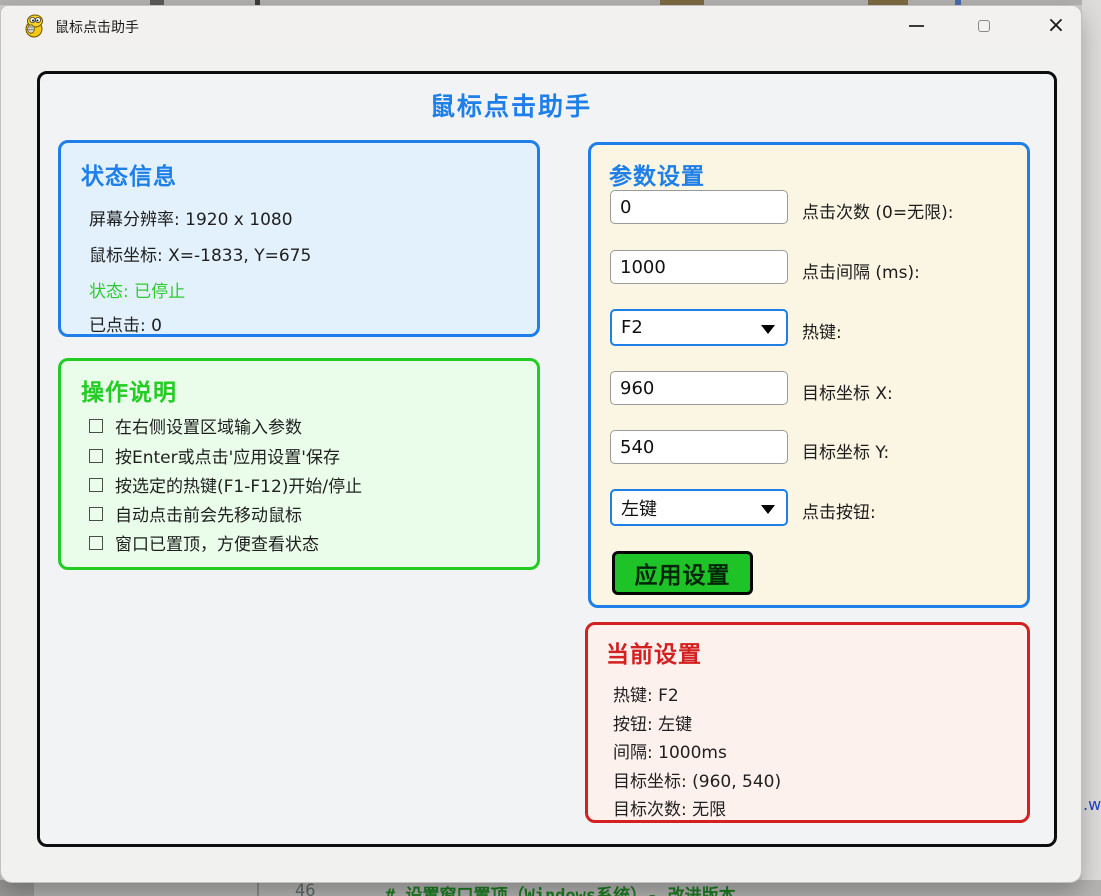 The image size is (1101, 896). What do you see at coordinates (129, 177) in the screenshot?
I see `status-panel-title: 状态信息` at bounding box center [129, 177].